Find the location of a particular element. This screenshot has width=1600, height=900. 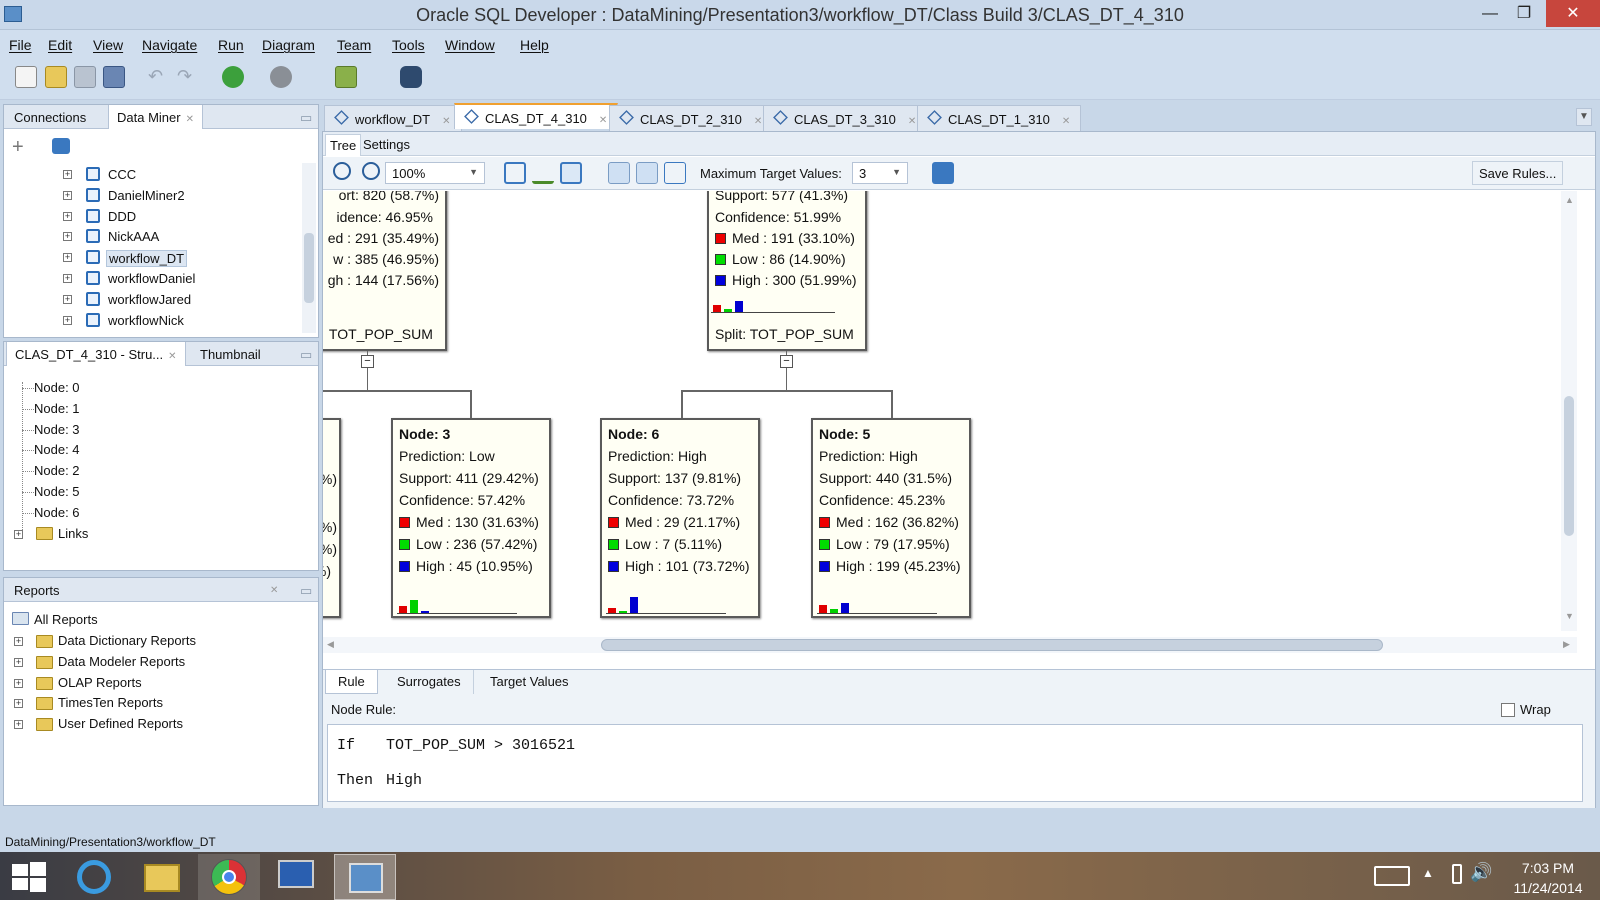

forward-icon is located at coordinates (281, 77).